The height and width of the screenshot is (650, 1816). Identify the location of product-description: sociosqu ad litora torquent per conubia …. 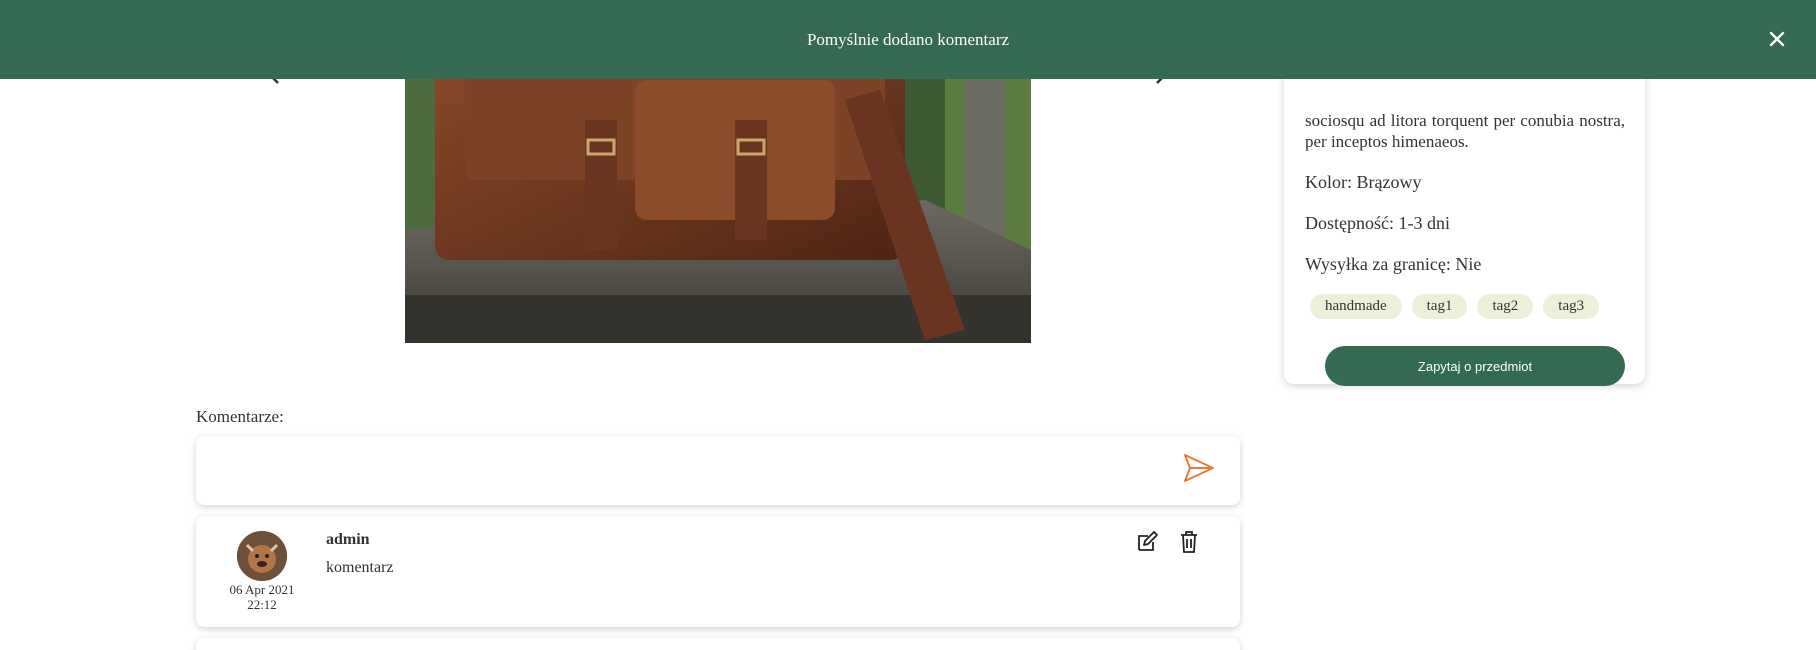
(1465, 131).